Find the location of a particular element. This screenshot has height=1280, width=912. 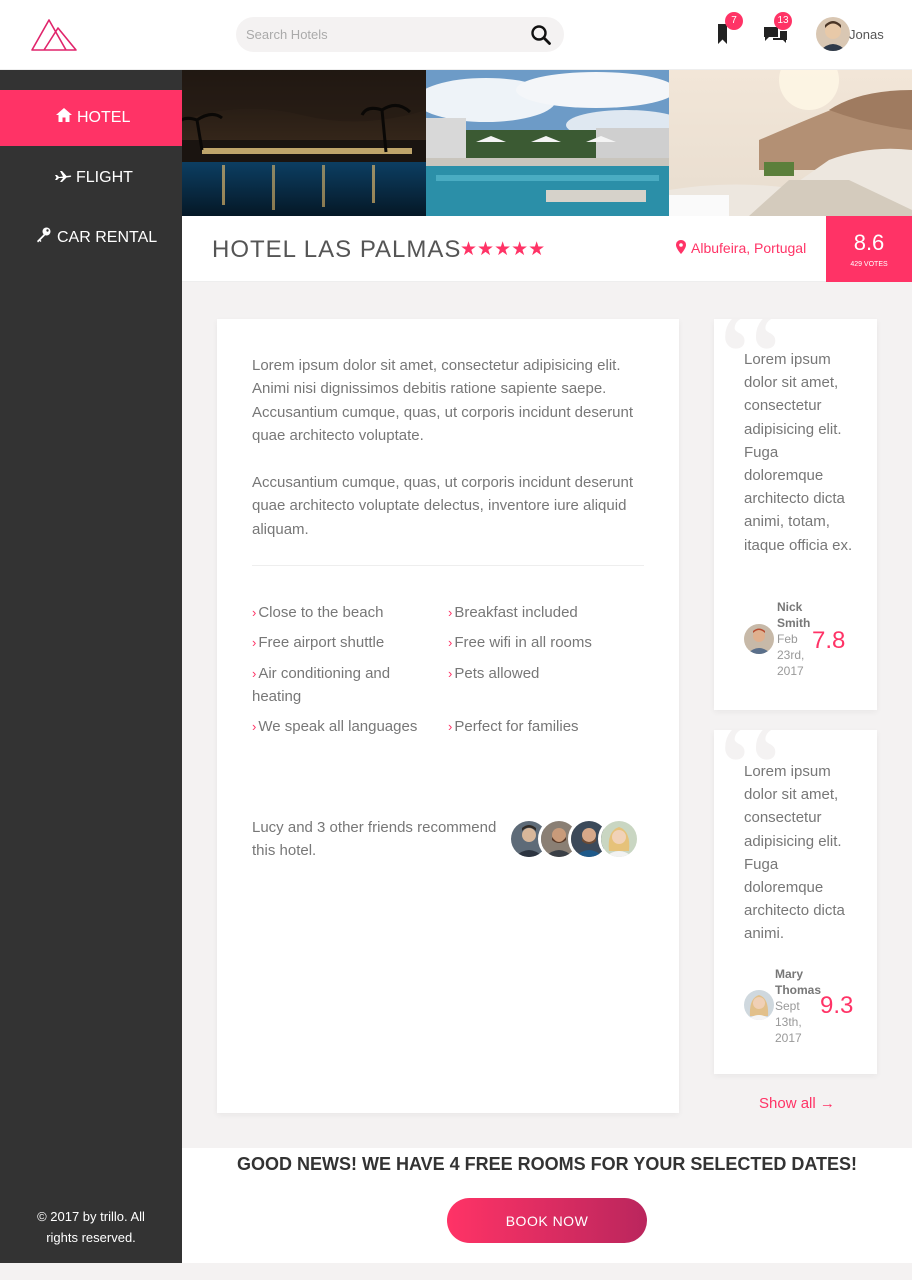

top-header: 7 13 Jonas is located at coordinates (456, 35).